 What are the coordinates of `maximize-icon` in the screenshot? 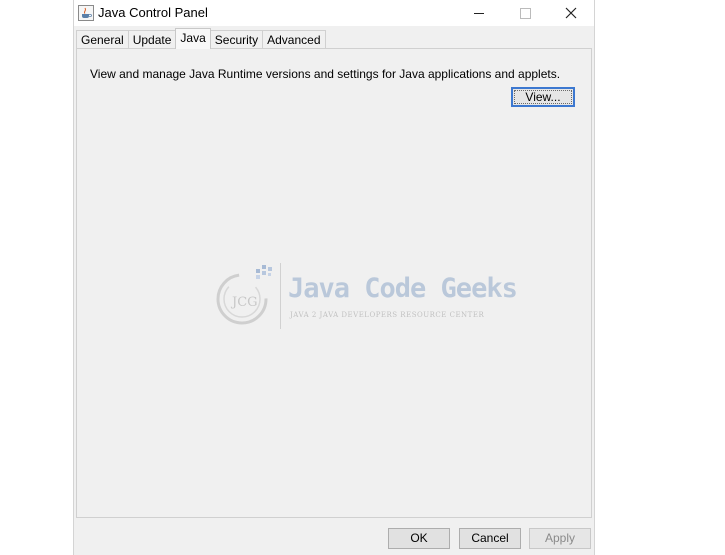 It's located at (525, 13).